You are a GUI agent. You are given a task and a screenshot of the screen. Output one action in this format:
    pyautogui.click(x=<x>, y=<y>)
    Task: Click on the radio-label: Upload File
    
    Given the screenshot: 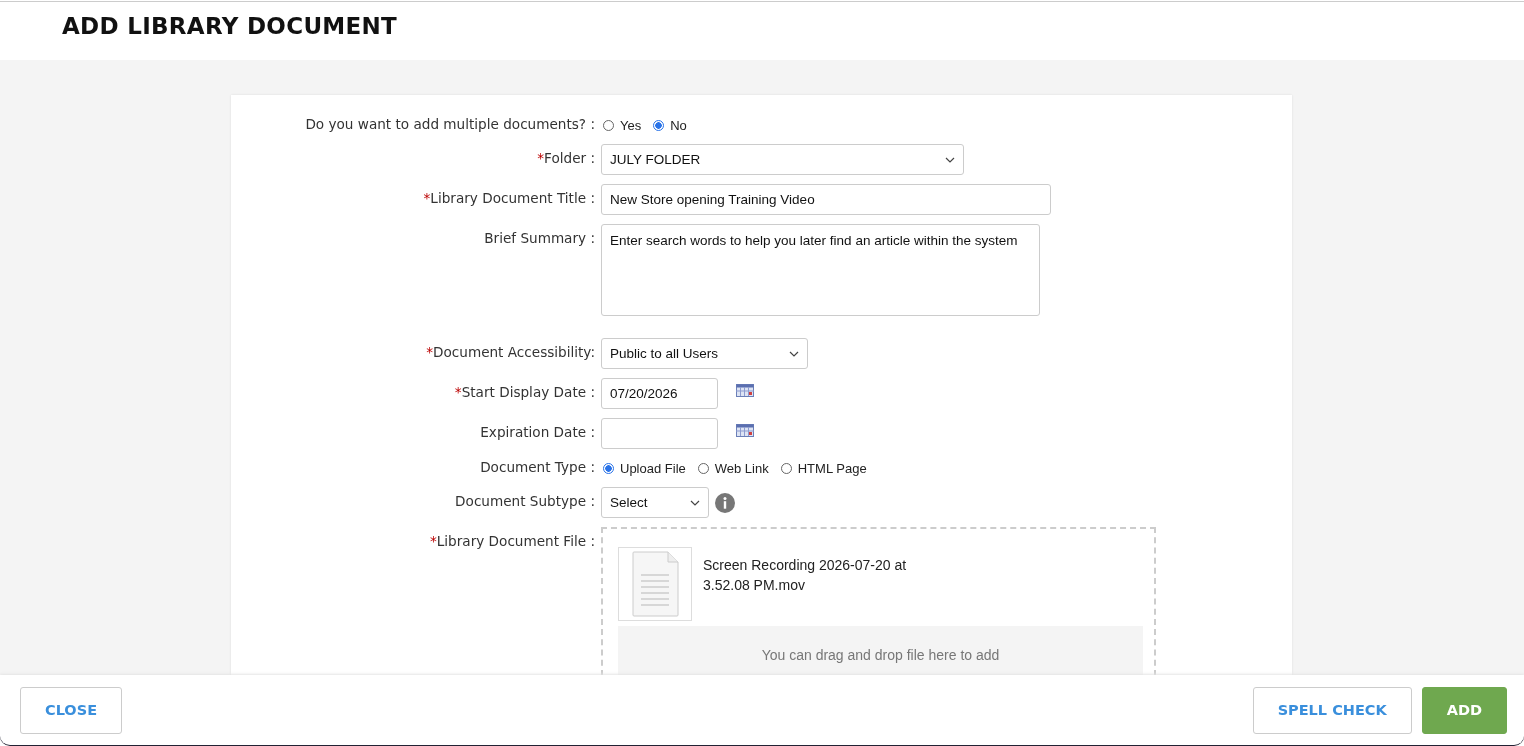 What is the action you would take?
    pyautogui.click(x=653, y=468)
    